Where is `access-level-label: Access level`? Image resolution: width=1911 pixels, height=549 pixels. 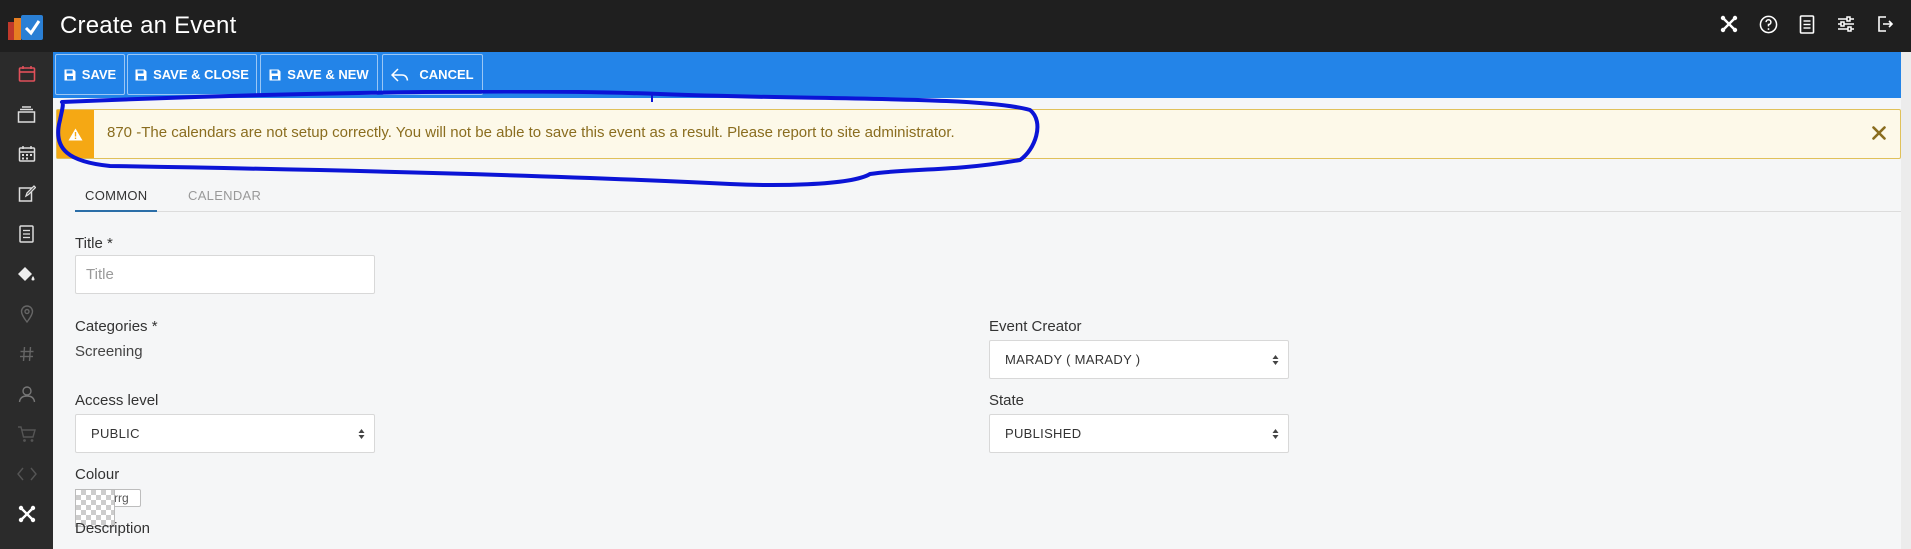
access-level-label: Access level is located at coordinates (117, 400).